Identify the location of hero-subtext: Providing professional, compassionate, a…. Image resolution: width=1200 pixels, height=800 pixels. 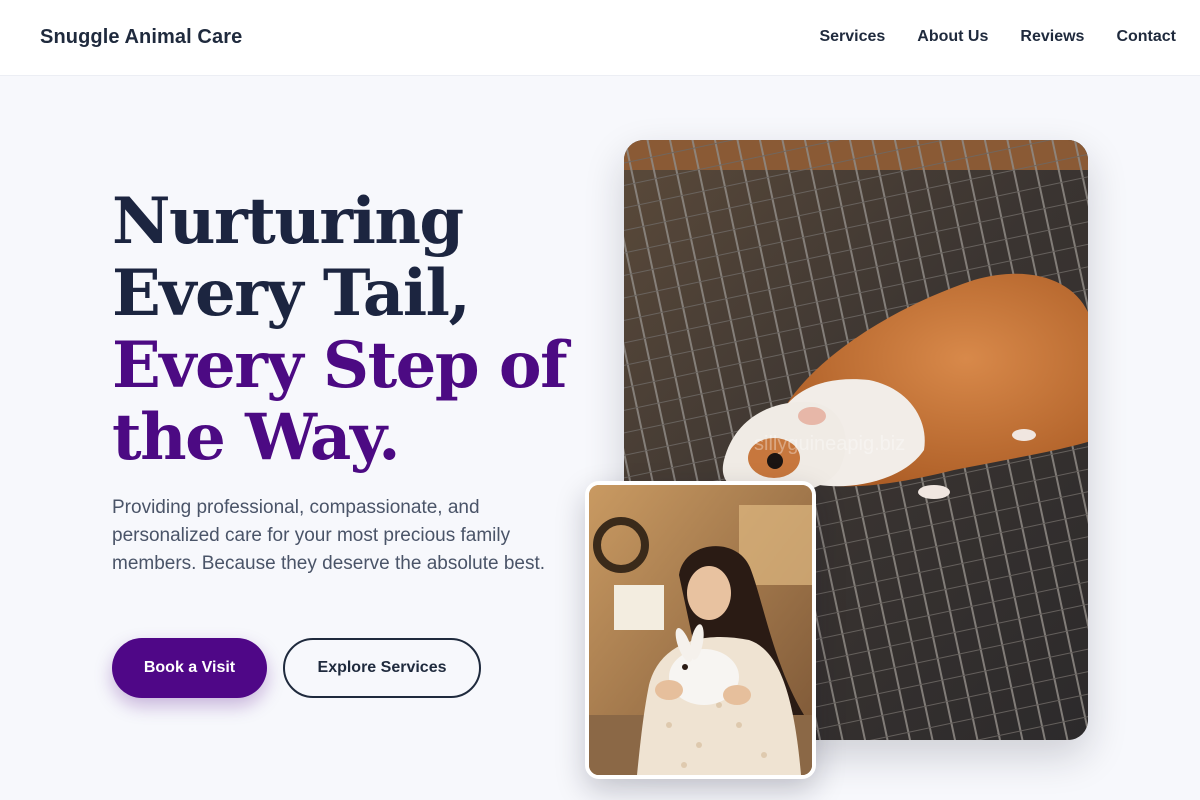
(329, 535).